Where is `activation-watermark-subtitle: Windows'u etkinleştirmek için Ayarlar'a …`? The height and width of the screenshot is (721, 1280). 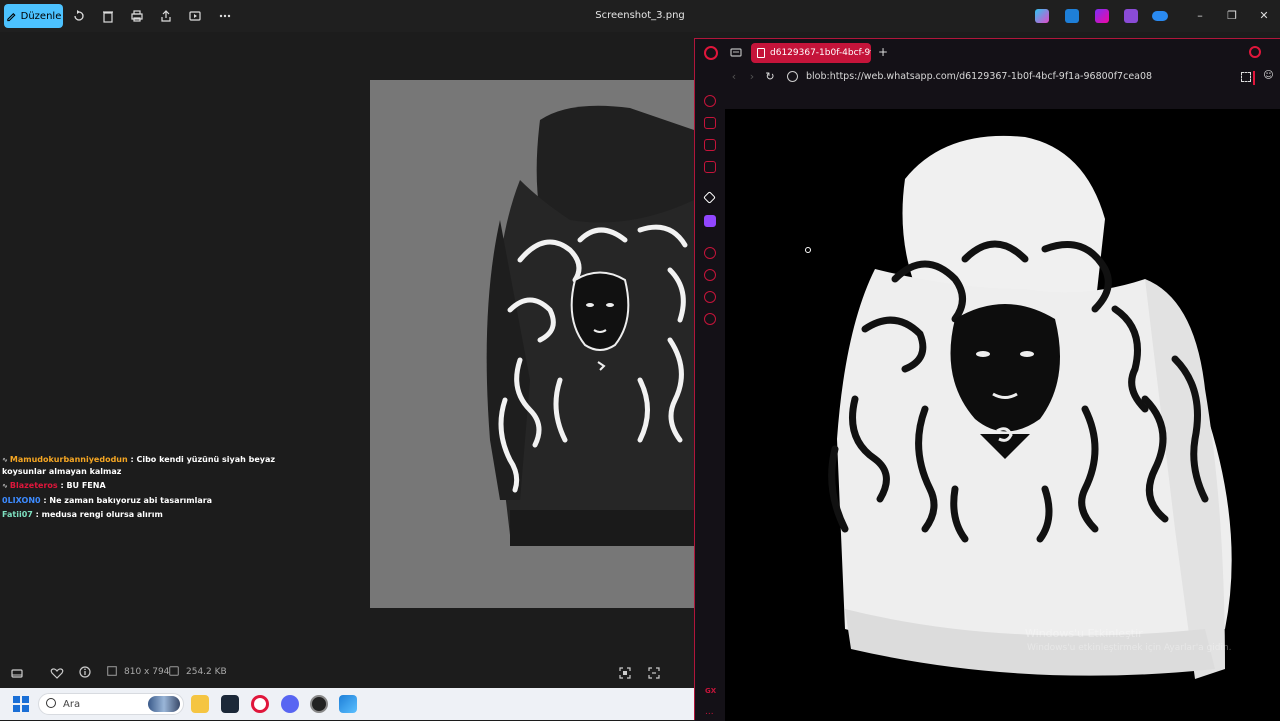 activation-watermark-subtitle: Windows'u etkinleştirmek için Ayarlar'a … is located at coordinates (1129, 648).